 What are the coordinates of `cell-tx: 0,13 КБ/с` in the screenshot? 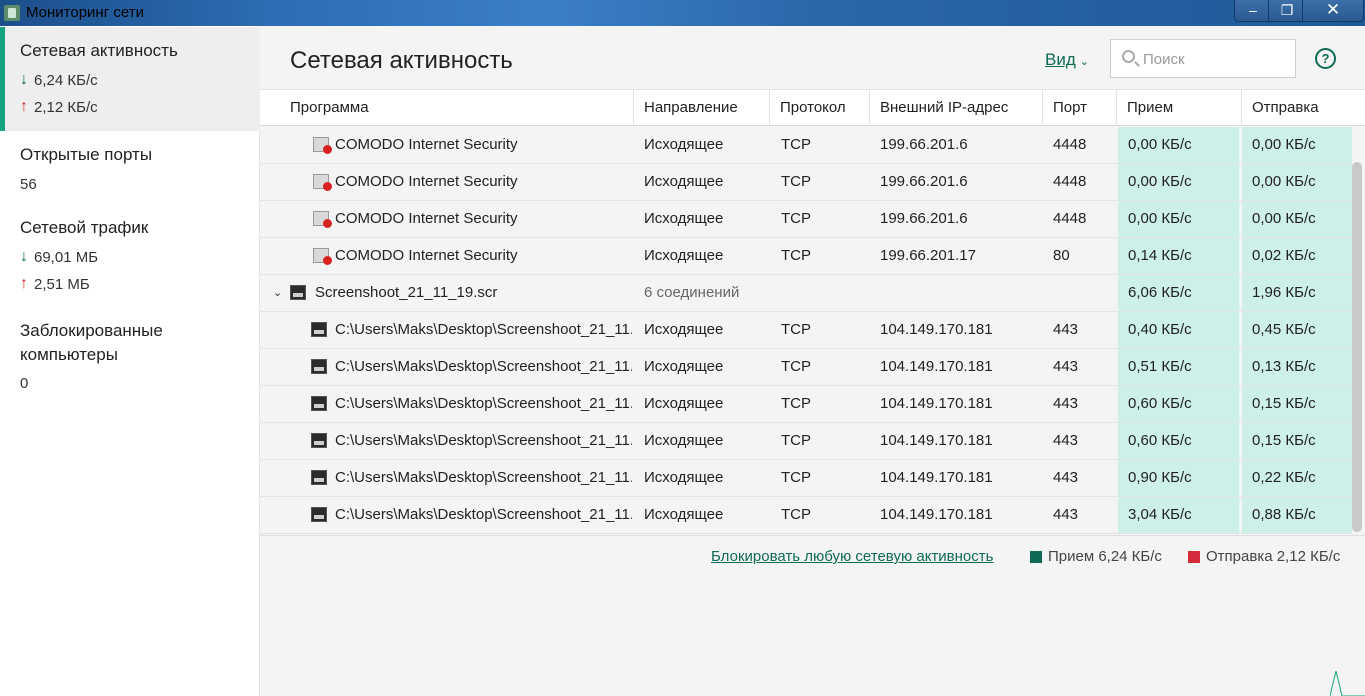 It's located at (1297, 367).